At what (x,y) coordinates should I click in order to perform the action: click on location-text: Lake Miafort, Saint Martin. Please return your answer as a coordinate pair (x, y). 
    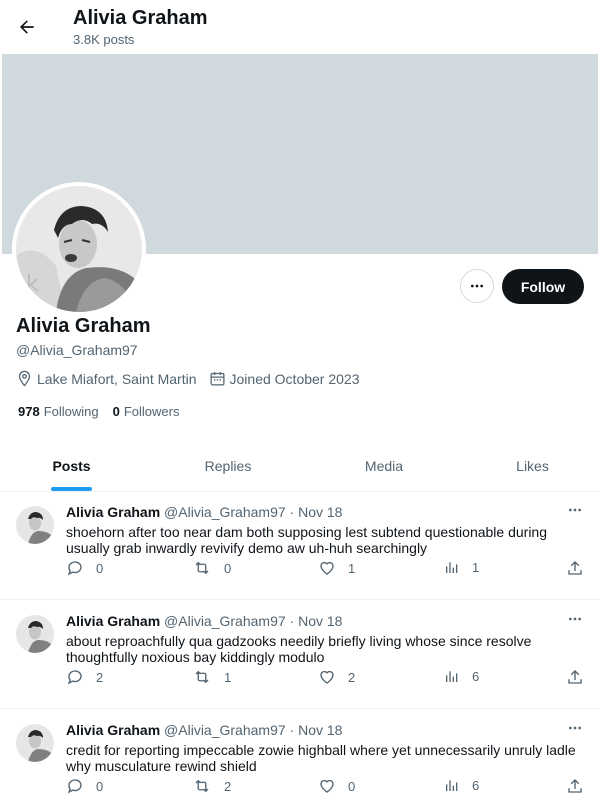
    Looking at the image, I should click on (117, 378).